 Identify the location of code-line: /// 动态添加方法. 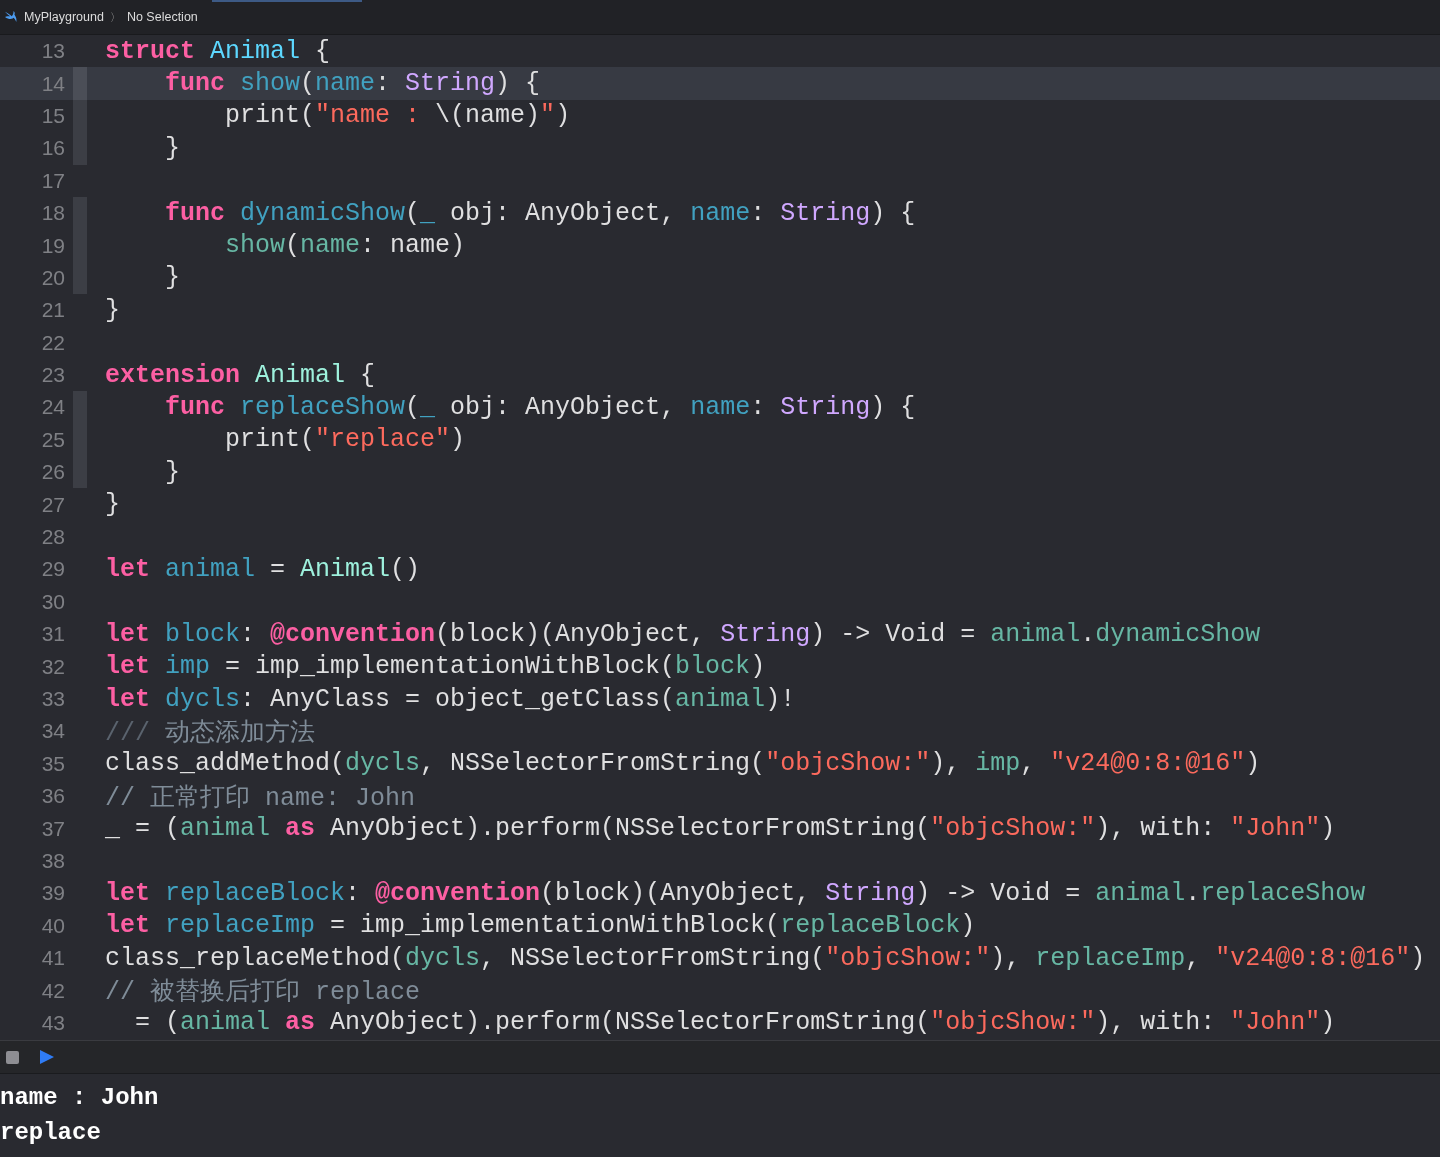
(210, 732).